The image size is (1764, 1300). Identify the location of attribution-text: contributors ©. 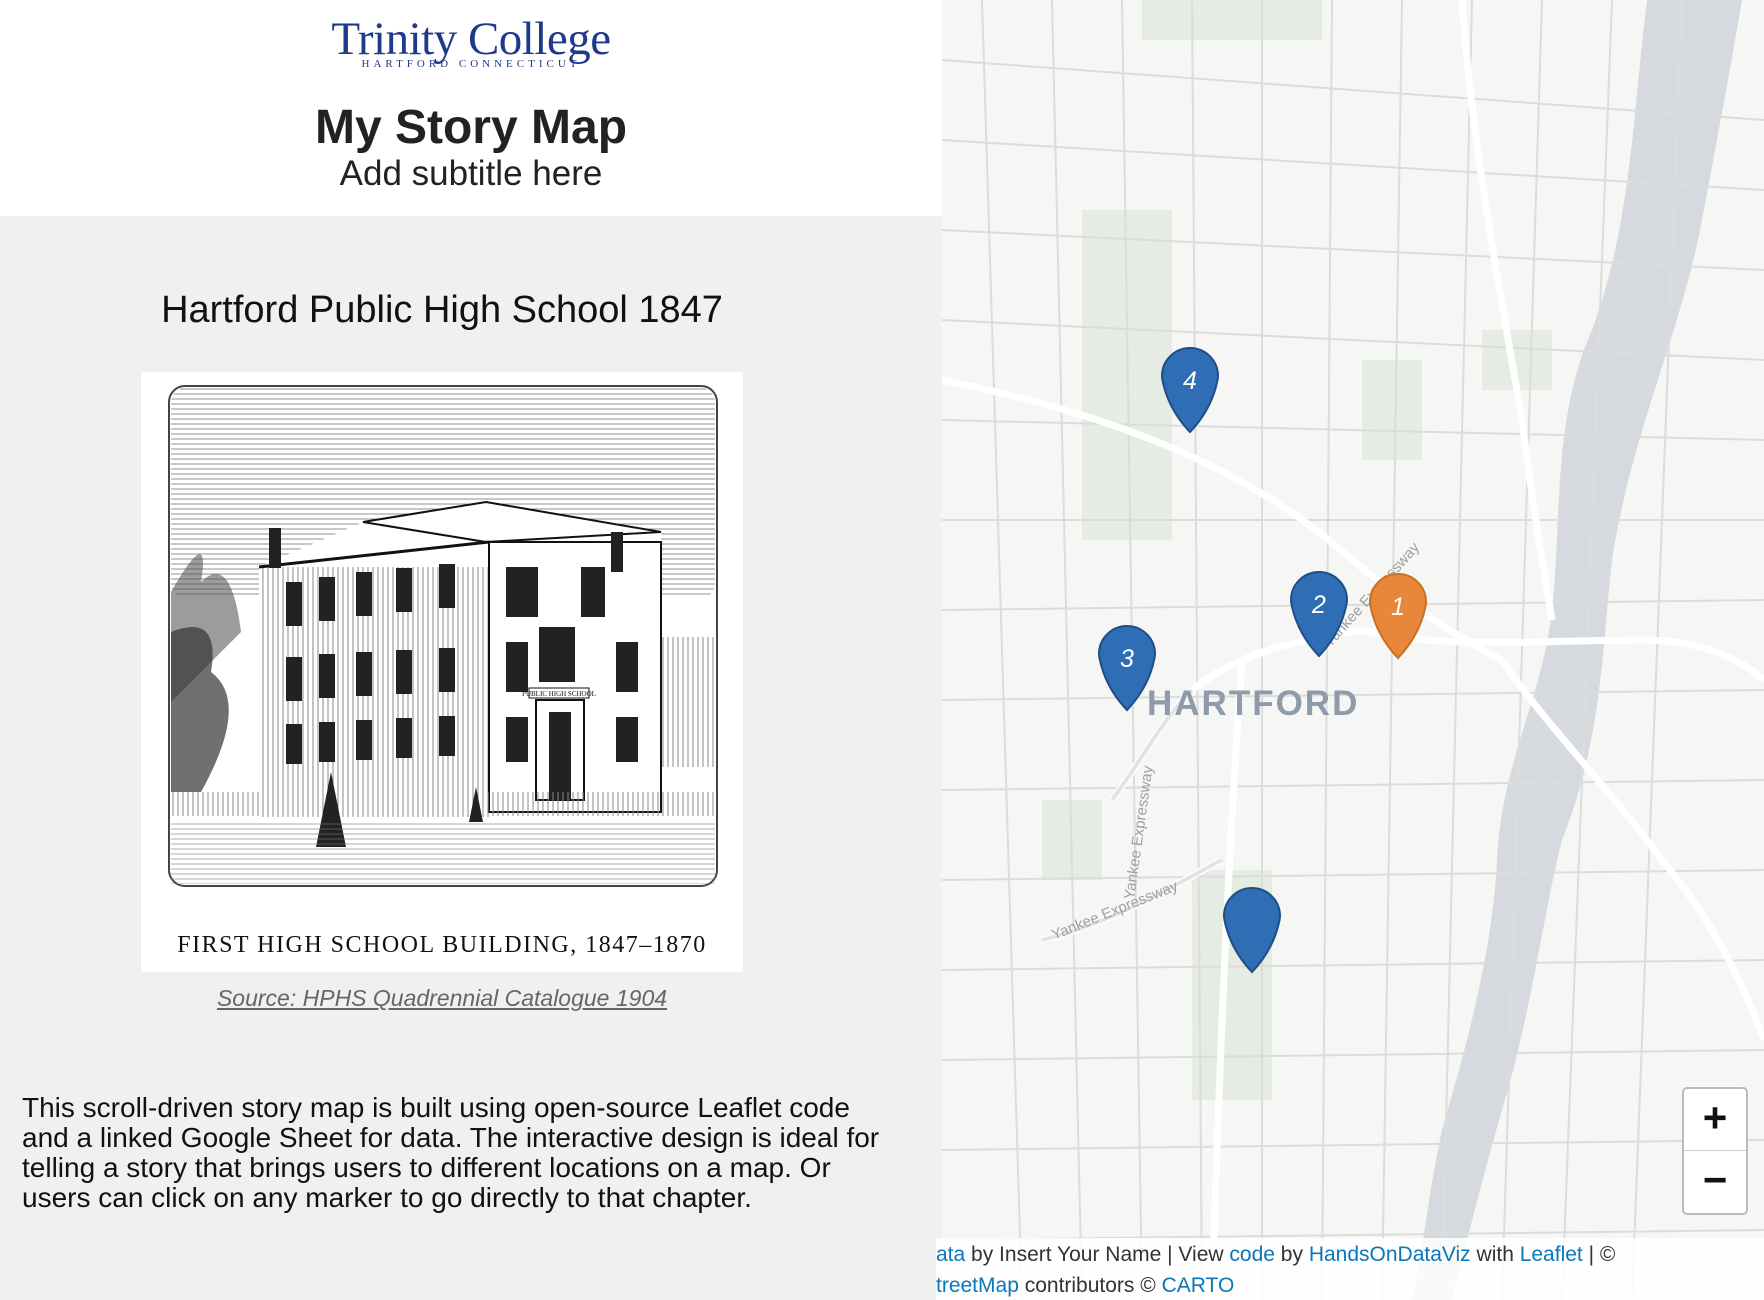
(1090, 1285).